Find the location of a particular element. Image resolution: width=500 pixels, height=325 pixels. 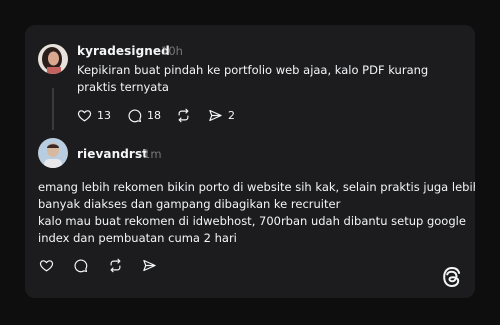

post-author-avatar is located at coordinates (53, 59).